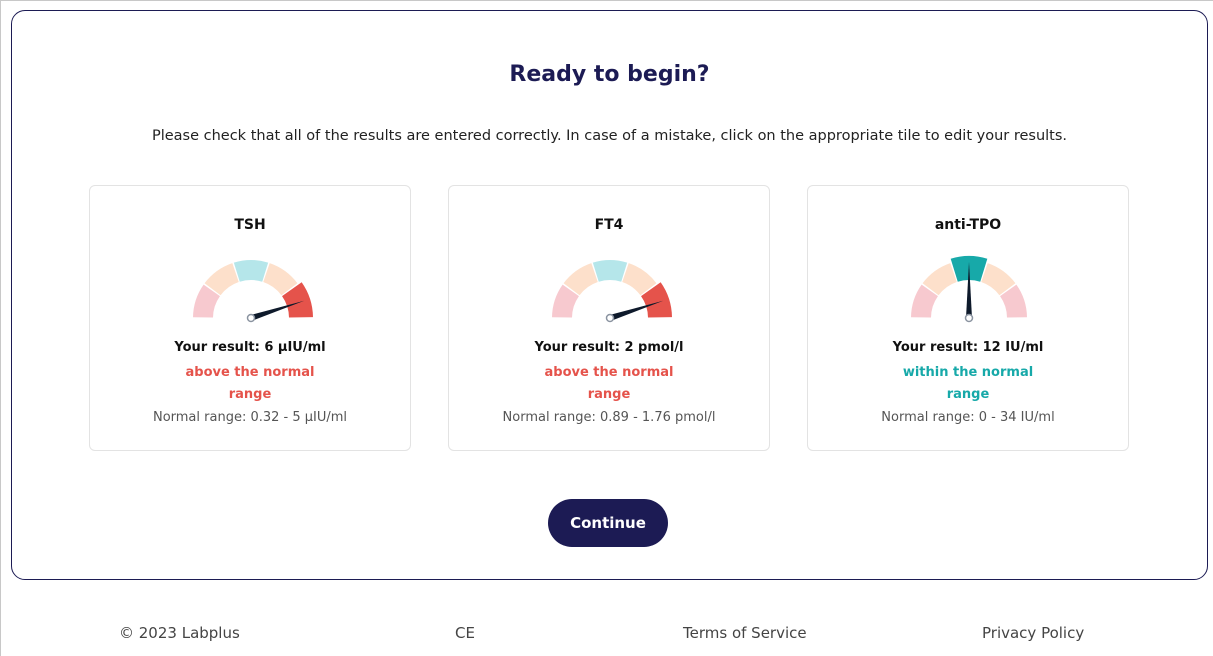 This screenshot has height=656, width=1213. I want to click on tile-title: FT4, so click(609, 225).